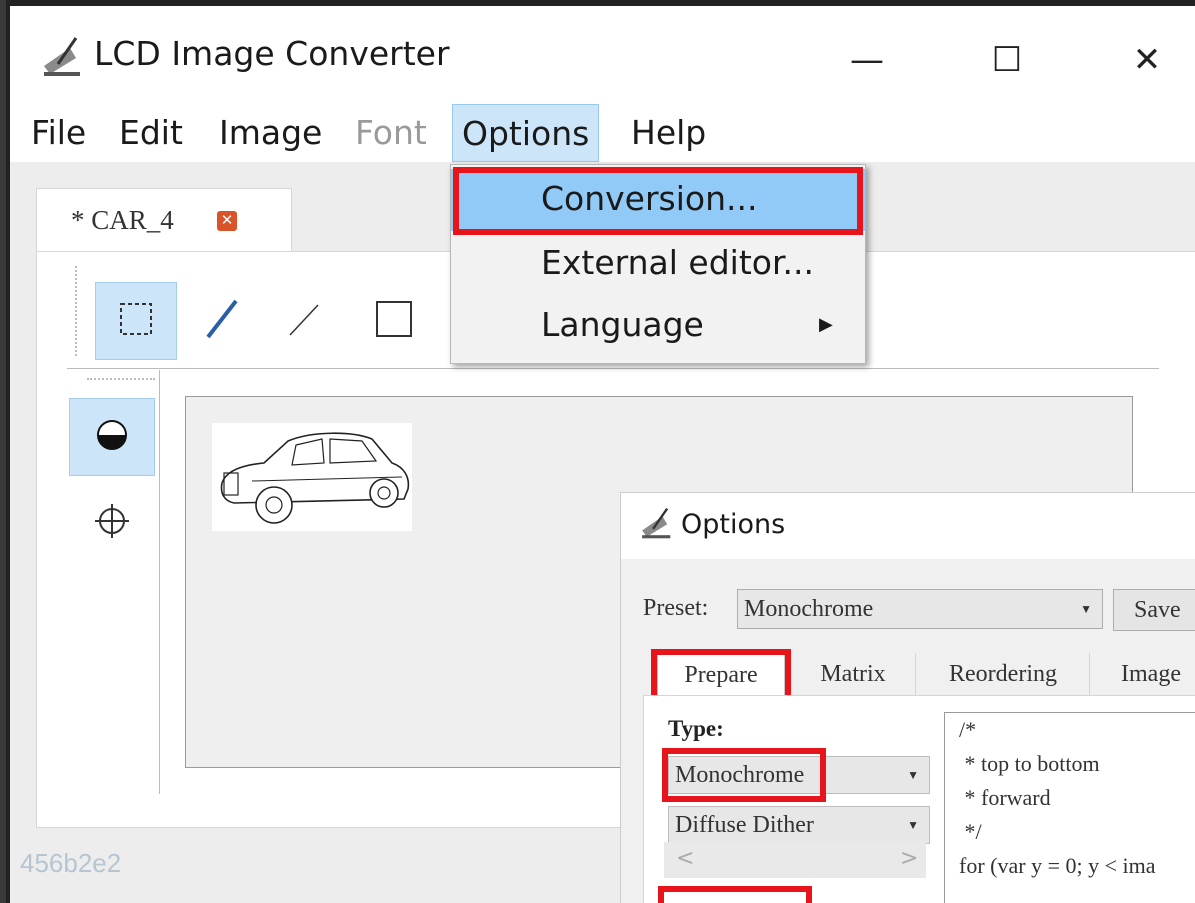 The width and height of the screenshot is (1195, 903). What do you see at coordinates (909, 858) in the screenshot?
I see `scroll-right-icon: >` at bounding box center [909, 858].